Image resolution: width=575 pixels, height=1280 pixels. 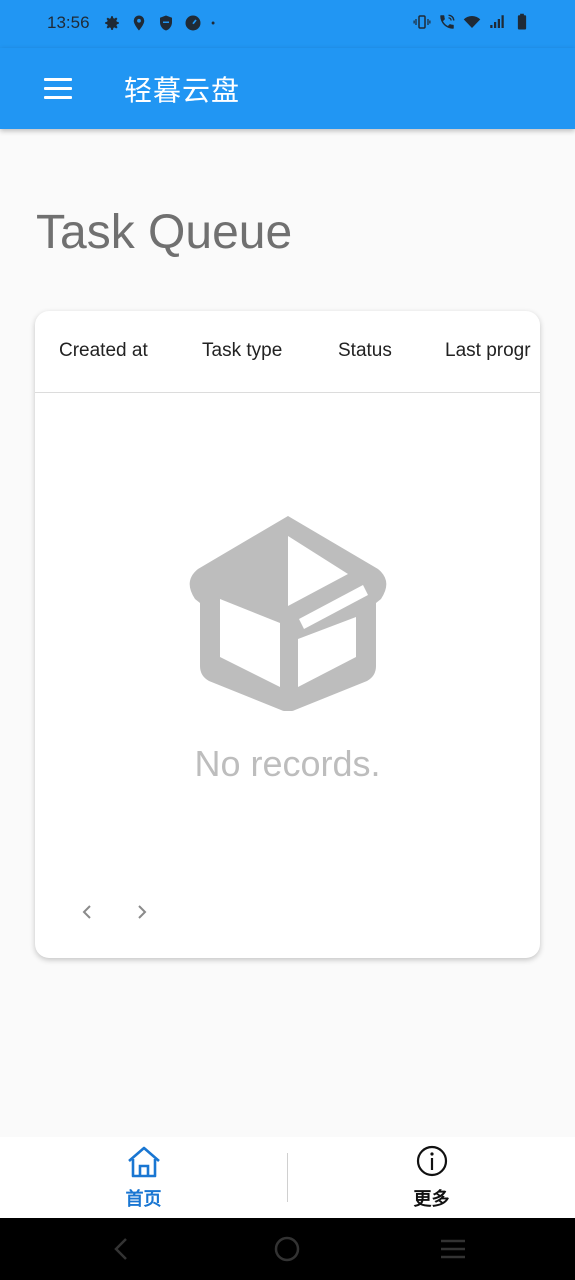 I want to click on previous-page-button, so click(x=87, y=912).